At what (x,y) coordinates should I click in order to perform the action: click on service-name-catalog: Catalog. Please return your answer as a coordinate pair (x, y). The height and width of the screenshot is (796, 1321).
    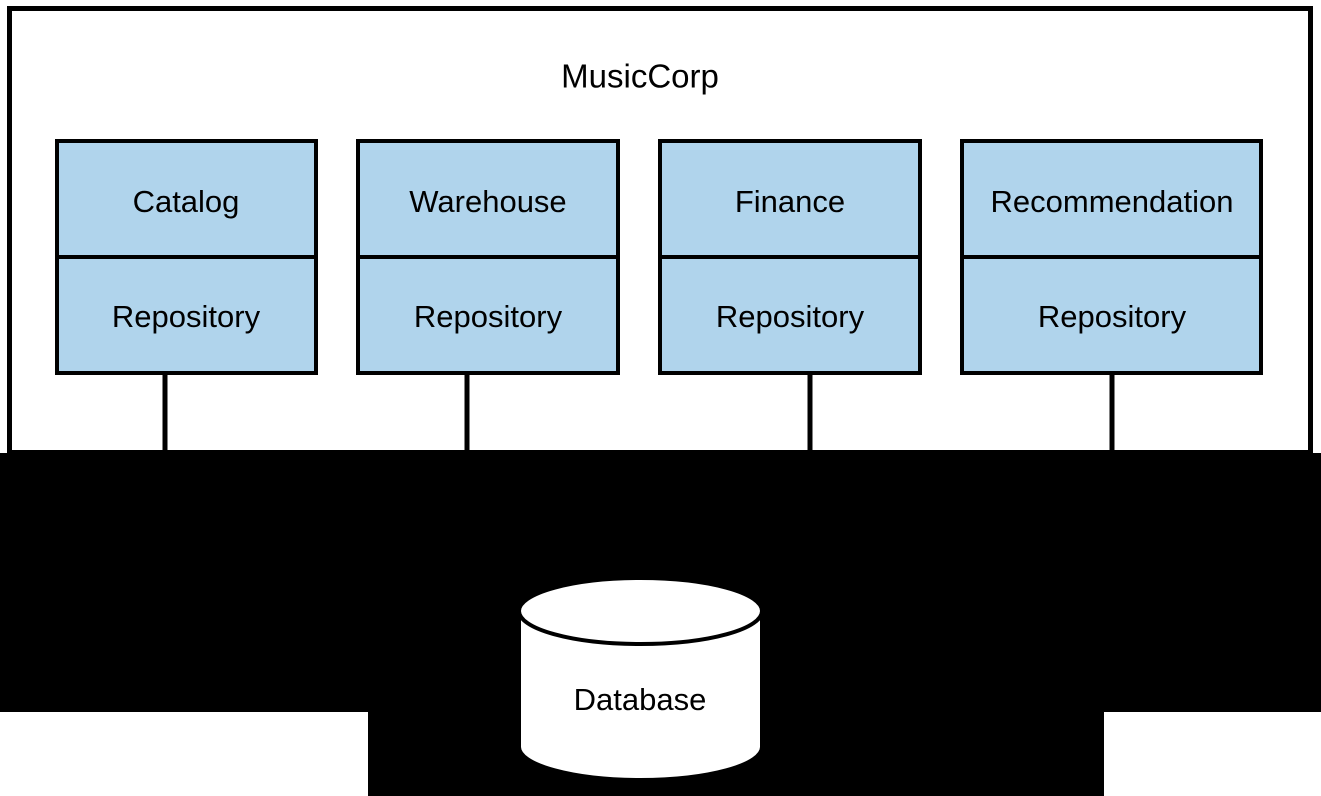
    Looking at the image, I should click on (186, 201).